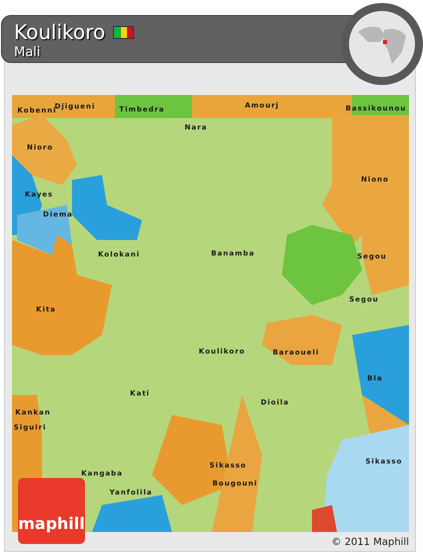 This screenshot has height=555, width=423. I want to click on region-title: Koulikoro, so click(60, 32).